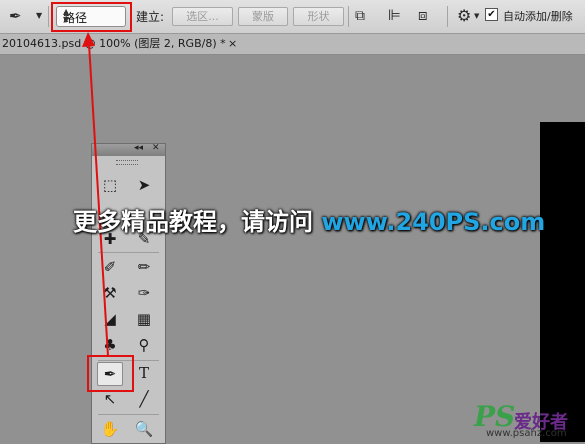  Describe the element at coordinates (144, 345) in the screenshot. I see `dodge-tool-icon: ⚲` at that location.